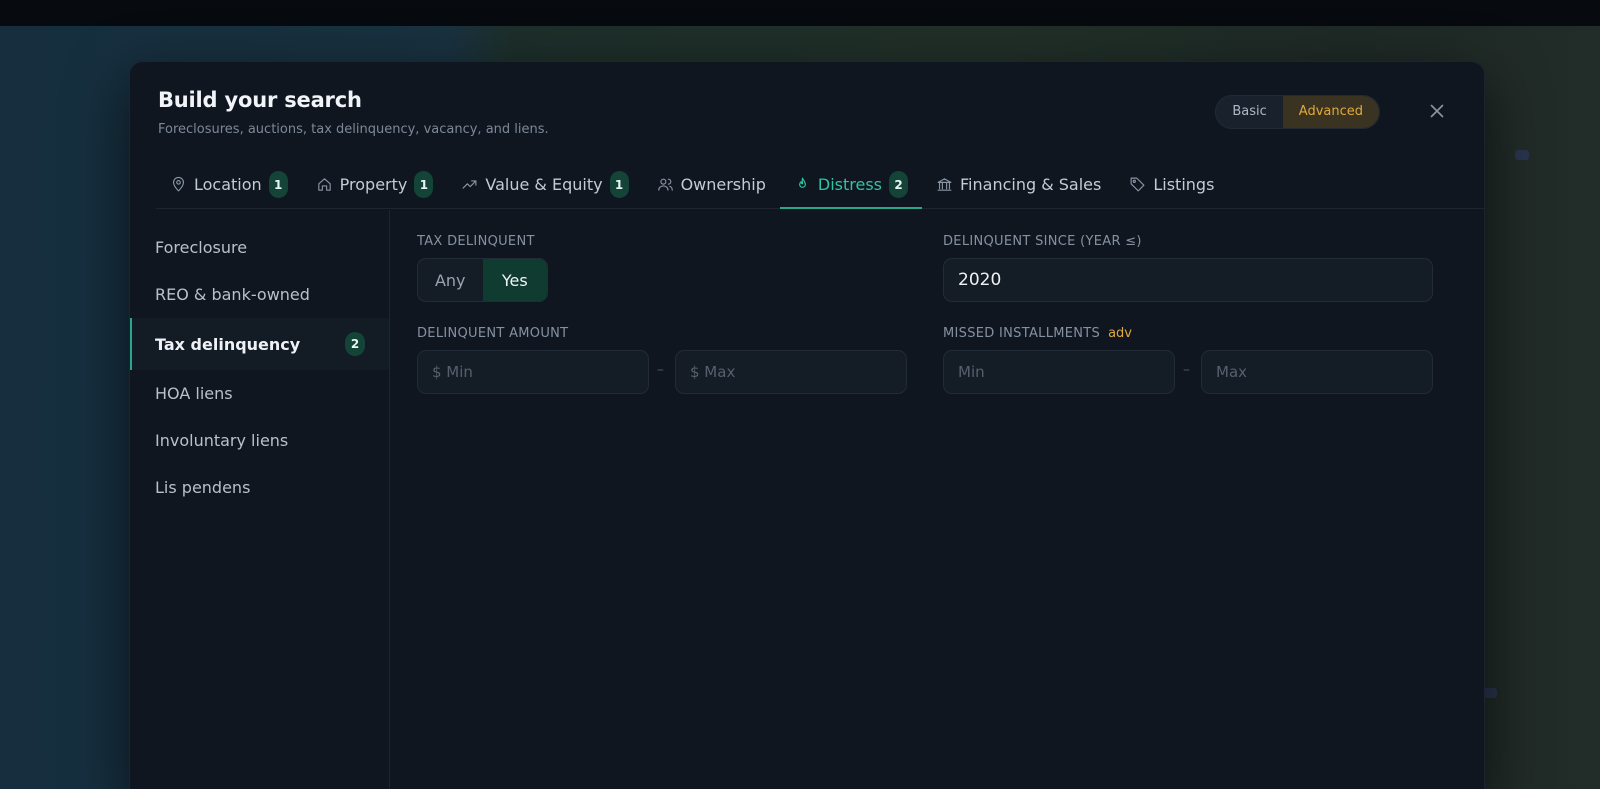 This screenshot has width=1600, height=789. I want to click on tab-label: Value & Equity, so click(544, 184).